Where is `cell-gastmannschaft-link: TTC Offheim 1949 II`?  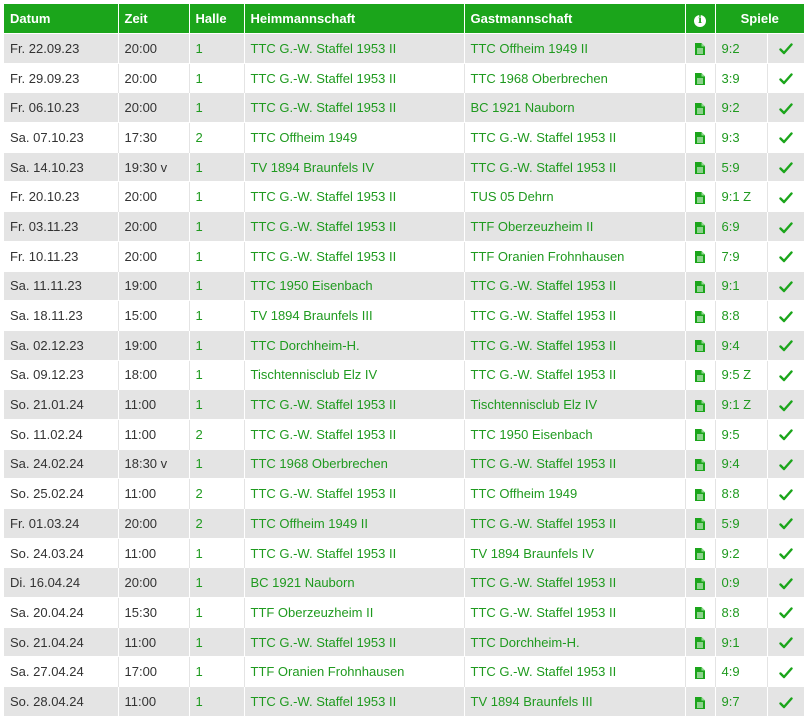
cell-gastmannschaft-link: TTC Offheim 1949 II is located at coordinates (575, 48).